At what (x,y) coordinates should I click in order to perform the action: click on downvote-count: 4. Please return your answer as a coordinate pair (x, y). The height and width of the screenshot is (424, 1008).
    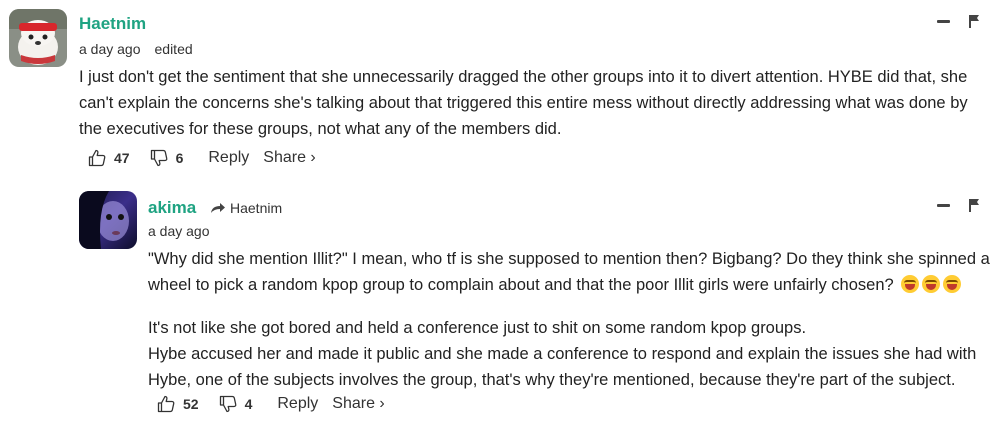
    Looking at the image, I should click on (248, 404).